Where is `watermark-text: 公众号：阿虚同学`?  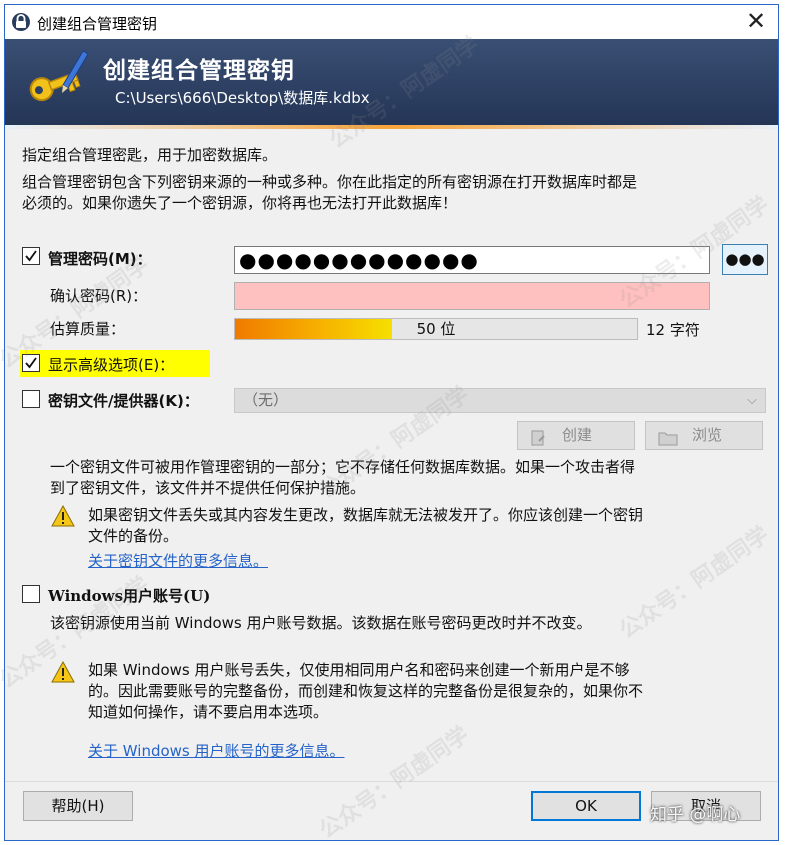
watermark-text: 公众号：阿虚同学 is located at coordinates (694, 583).